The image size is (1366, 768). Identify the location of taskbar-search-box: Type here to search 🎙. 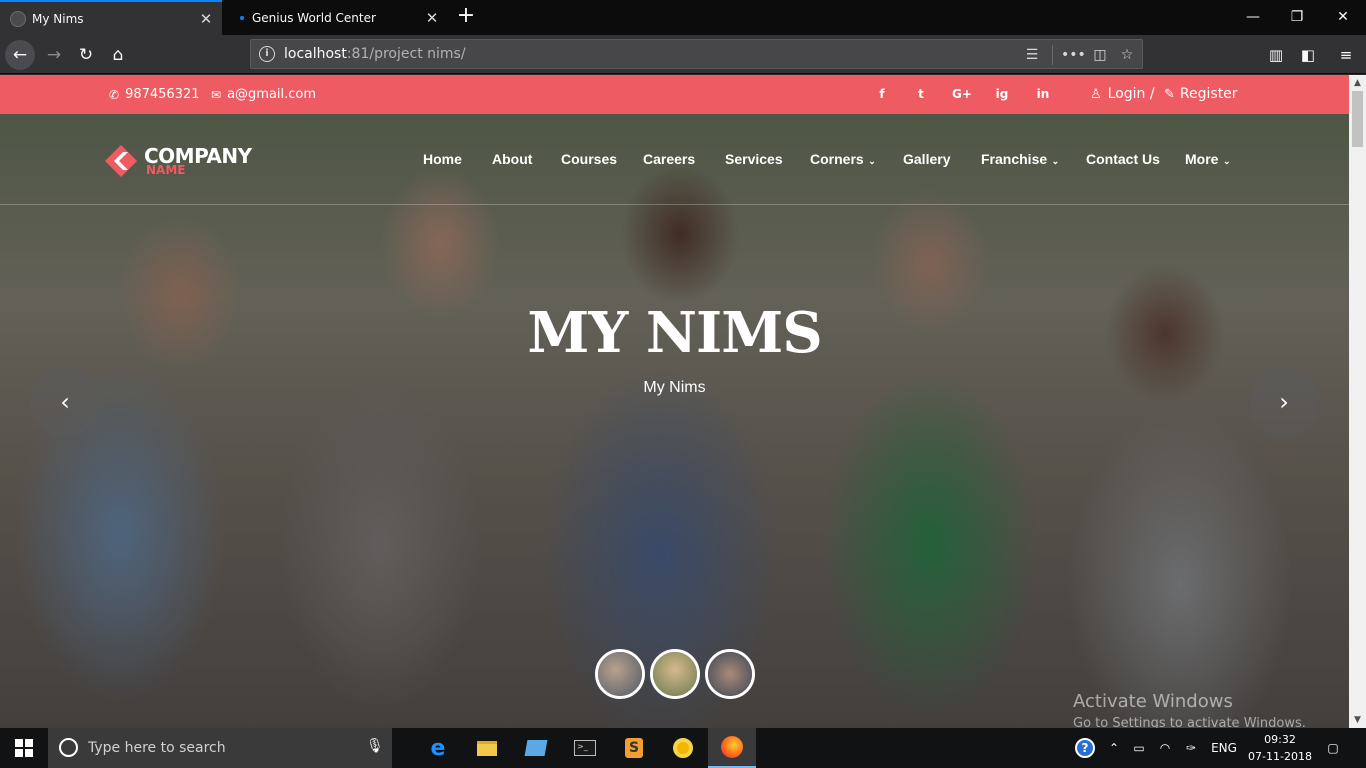
(220, 748).